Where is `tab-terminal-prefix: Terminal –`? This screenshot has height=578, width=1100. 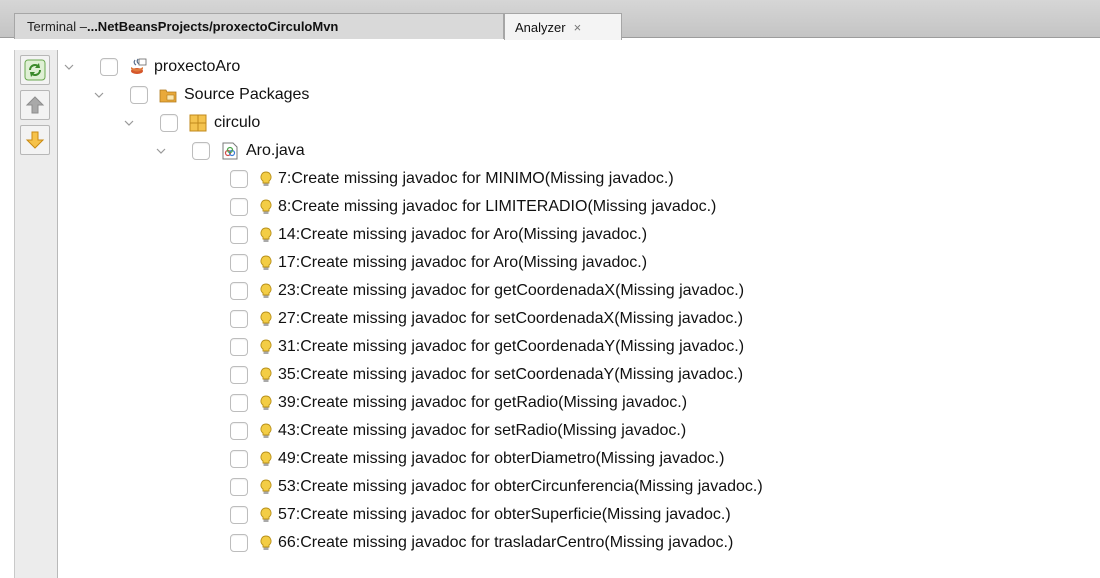
tab-terminal-prefix: Terminal – is located at coordinates (57, 26).